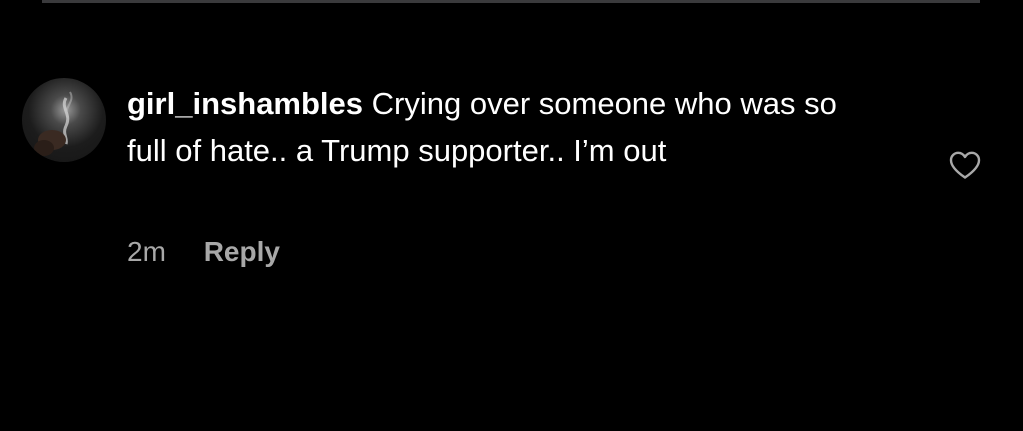  What do you see at coordinates (53, 123) in the screenshot?
I see `avatar-image` at bounding box center [53, 123].